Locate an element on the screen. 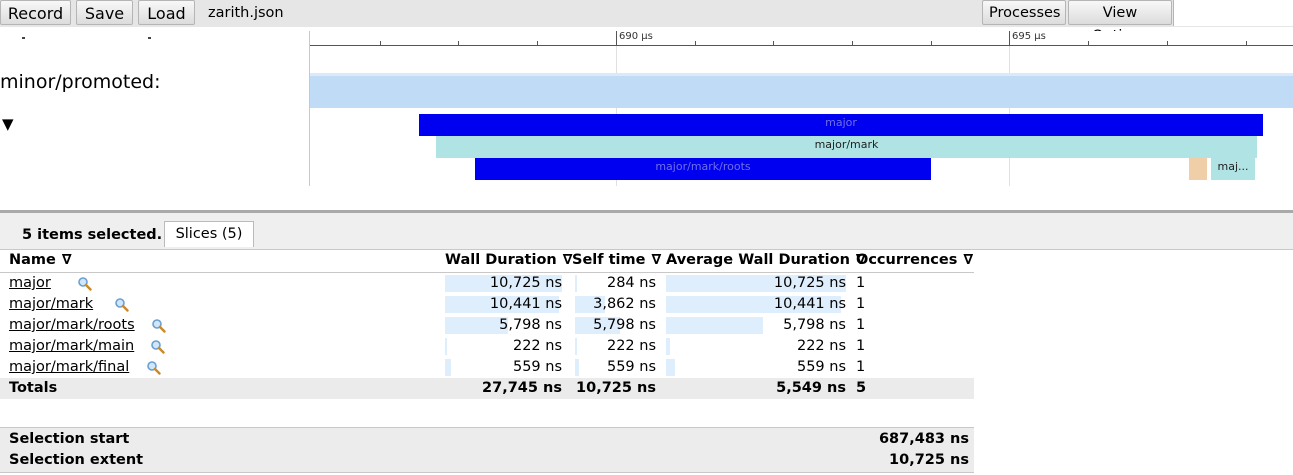  self-time-value: 559 ns is located at coordinates (631, 367).